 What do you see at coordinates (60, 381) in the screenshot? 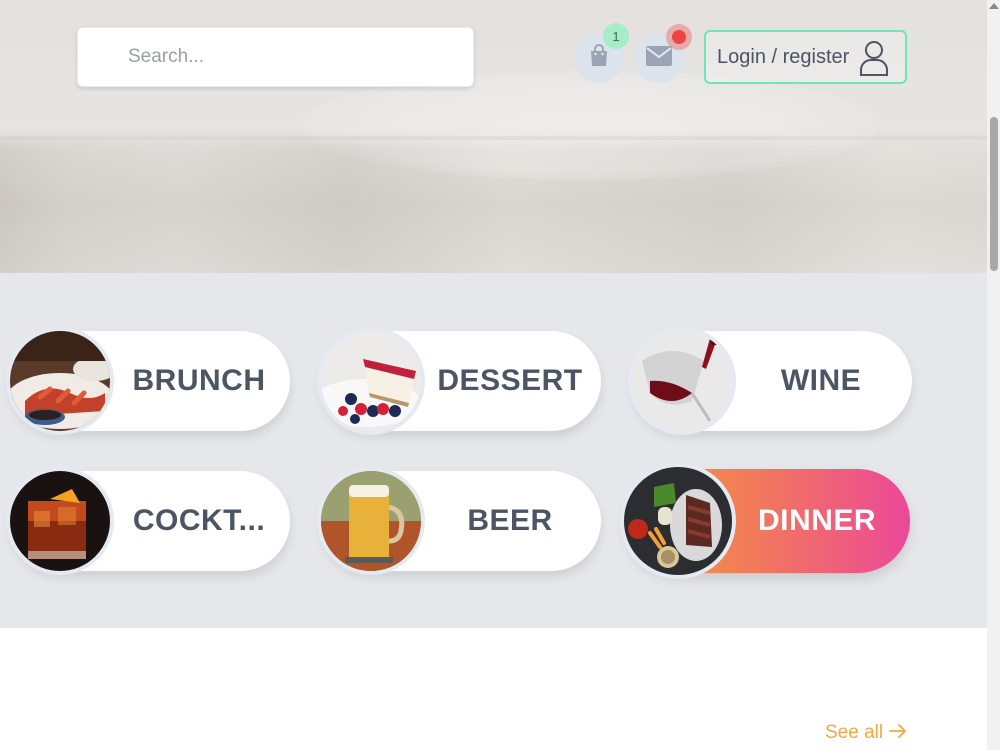
I see `brunch-photo` at bounding box center [60, 381].